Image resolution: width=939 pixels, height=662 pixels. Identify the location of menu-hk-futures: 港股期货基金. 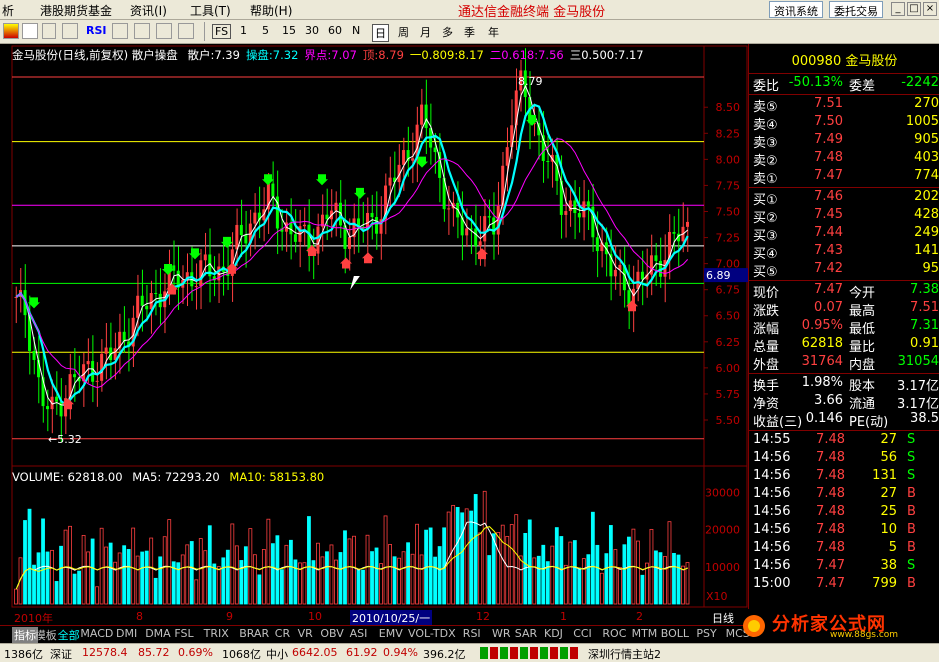
(76, 10).